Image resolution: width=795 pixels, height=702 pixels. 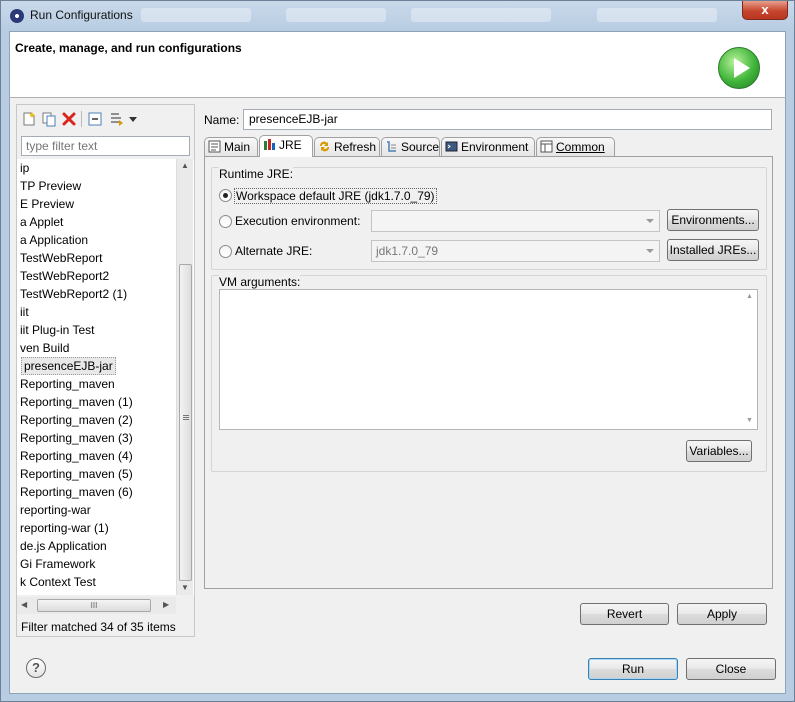 I want to click on tree-item: TestWebReport2 (1), so click(x=73, y=294).